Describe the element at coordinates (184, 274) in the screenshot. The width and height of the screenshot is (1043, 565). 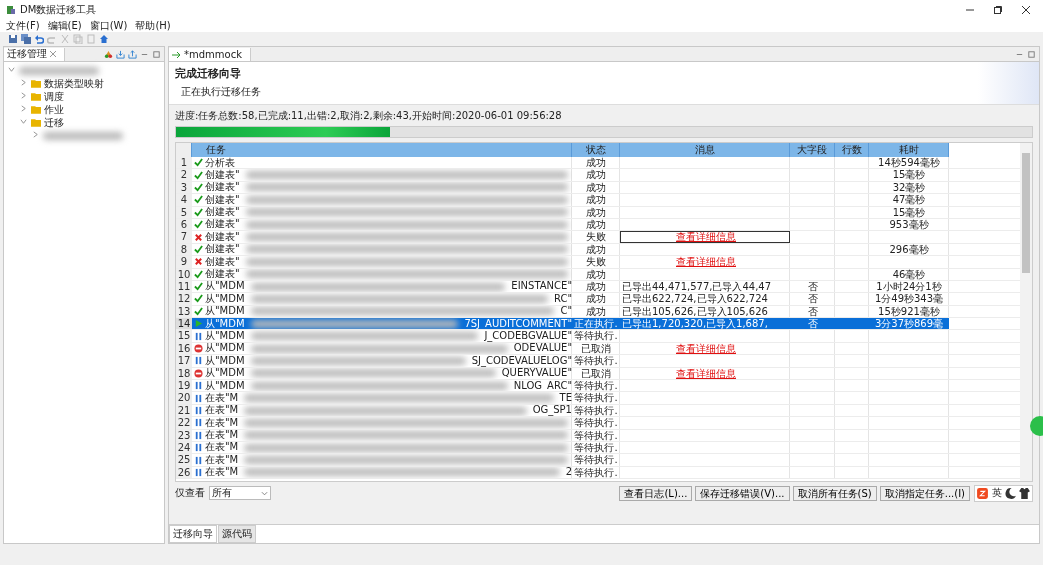
I see `row-number: 10` at that location.